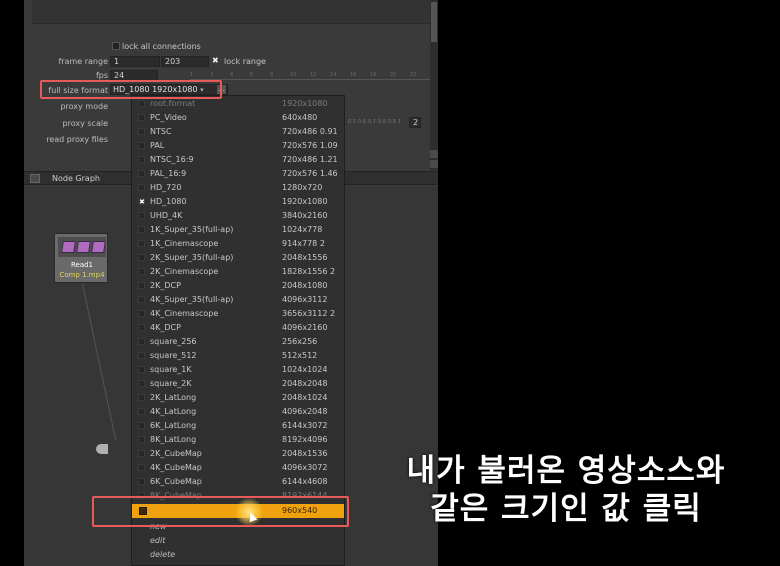 This screenshot has width=780, height=566. Describe the element at coordinates (83, 61) in the screenshot. I see `frame-range-label: frame range` at that location.